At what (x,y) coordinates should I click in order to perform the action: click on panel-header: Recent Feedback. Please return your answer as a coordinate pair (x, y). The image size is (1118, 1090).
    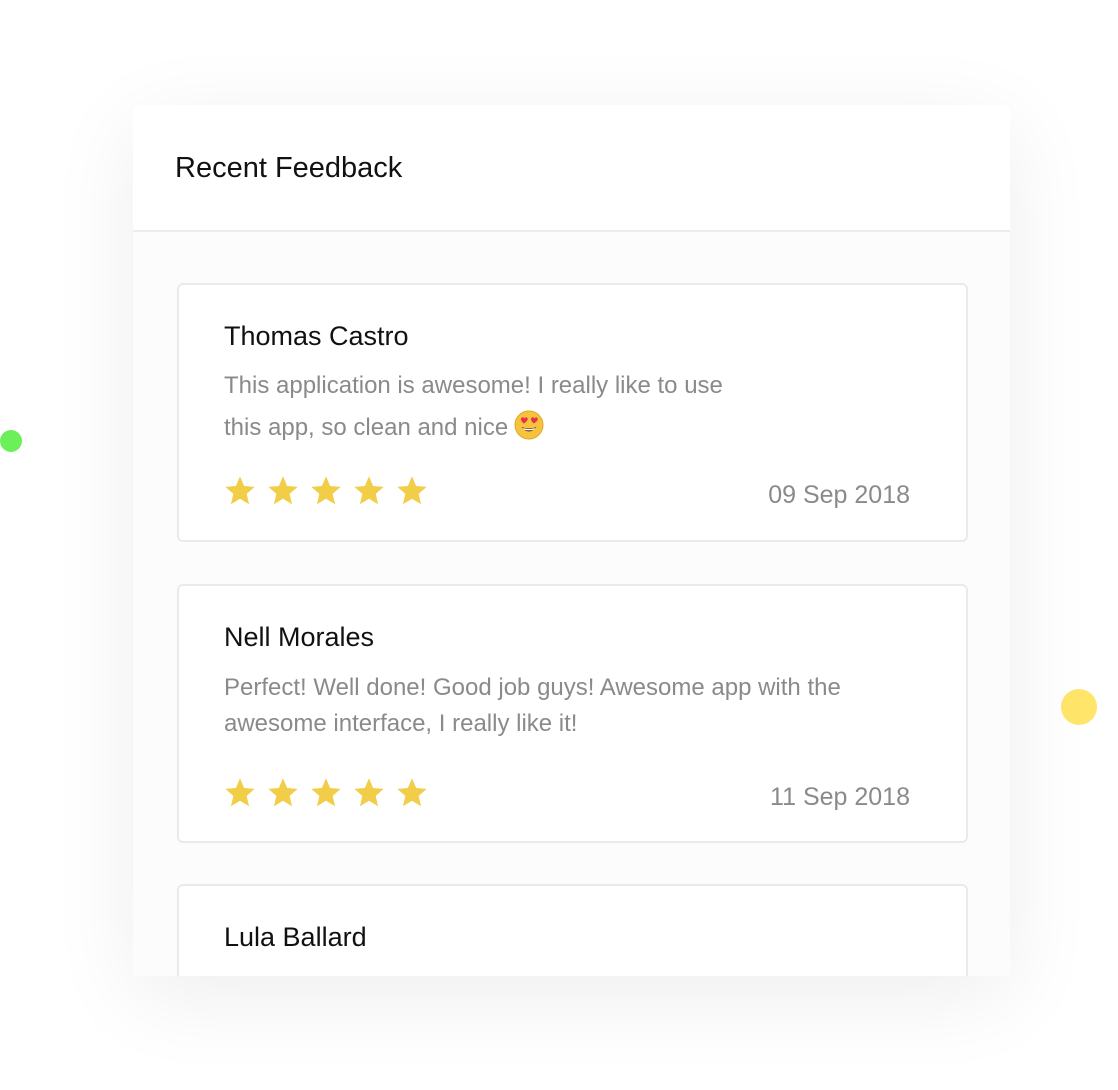
    Looking at the image, I should click on (571, 168).